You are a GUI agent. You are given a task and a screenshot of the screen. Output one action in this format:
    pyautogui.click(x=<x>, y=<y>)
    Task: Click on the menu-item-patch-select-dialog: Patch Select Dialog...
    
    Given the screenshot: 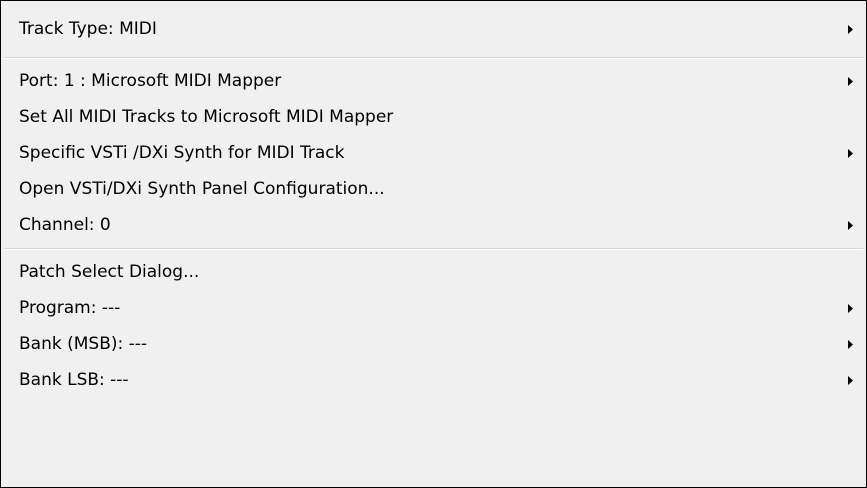 What is the action you would take?
    pyautogui.click(x=433, y=272)
    